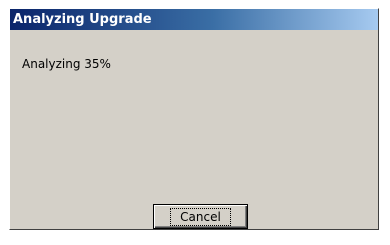 This screenshot has height=245, width=390. Describe the element at coordinates (82, 19) in the screenshot. I see `window-title: Analyzing Upgrade` at that location.